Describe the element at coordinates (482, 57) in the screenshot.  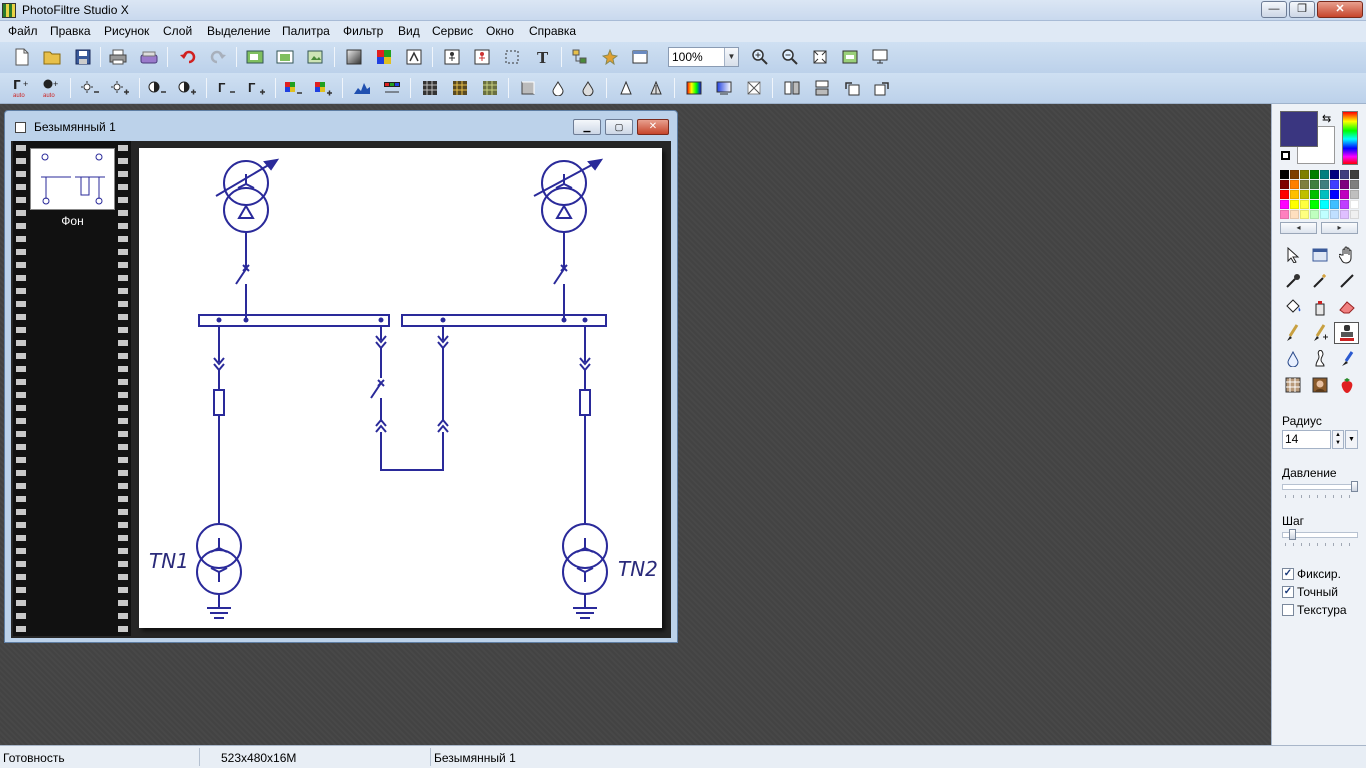
I see `layer-props-icon` at that location.